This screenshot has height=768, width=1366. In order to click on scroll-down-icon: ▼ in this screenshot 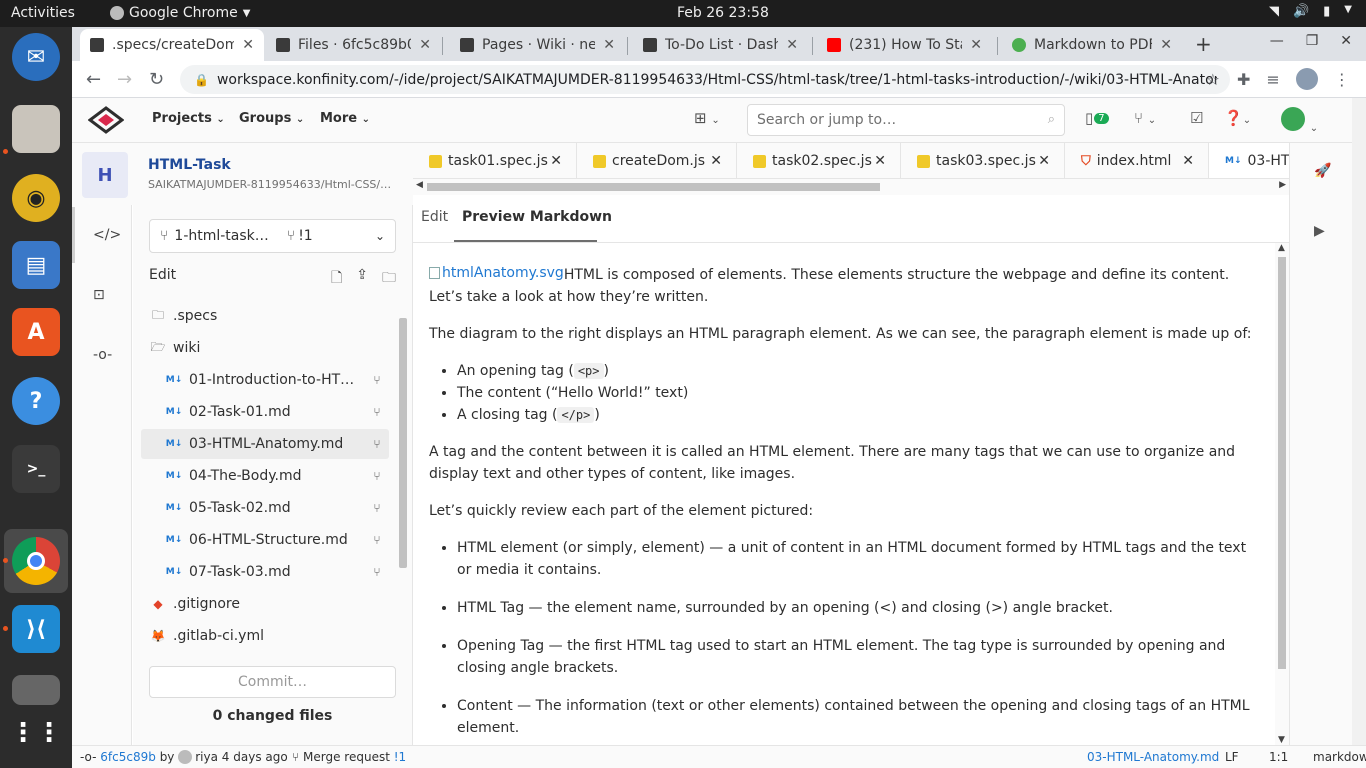, I will do `click(1281, 740)`.